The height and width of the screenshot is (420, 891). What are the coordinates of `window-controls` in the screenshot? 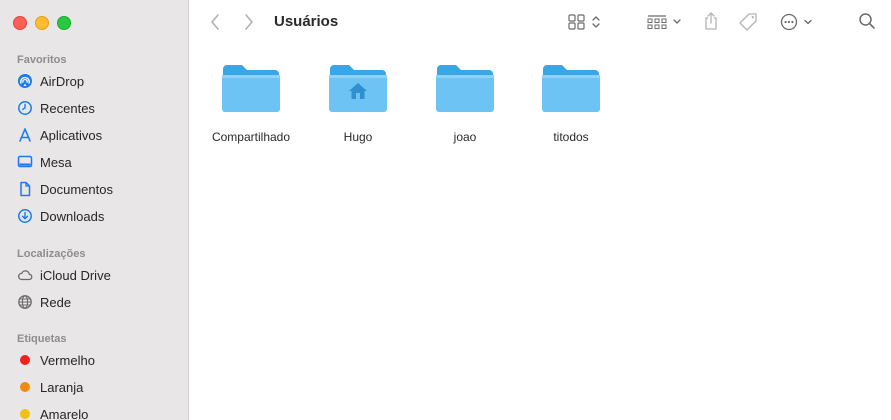 It's located at (42, 23).